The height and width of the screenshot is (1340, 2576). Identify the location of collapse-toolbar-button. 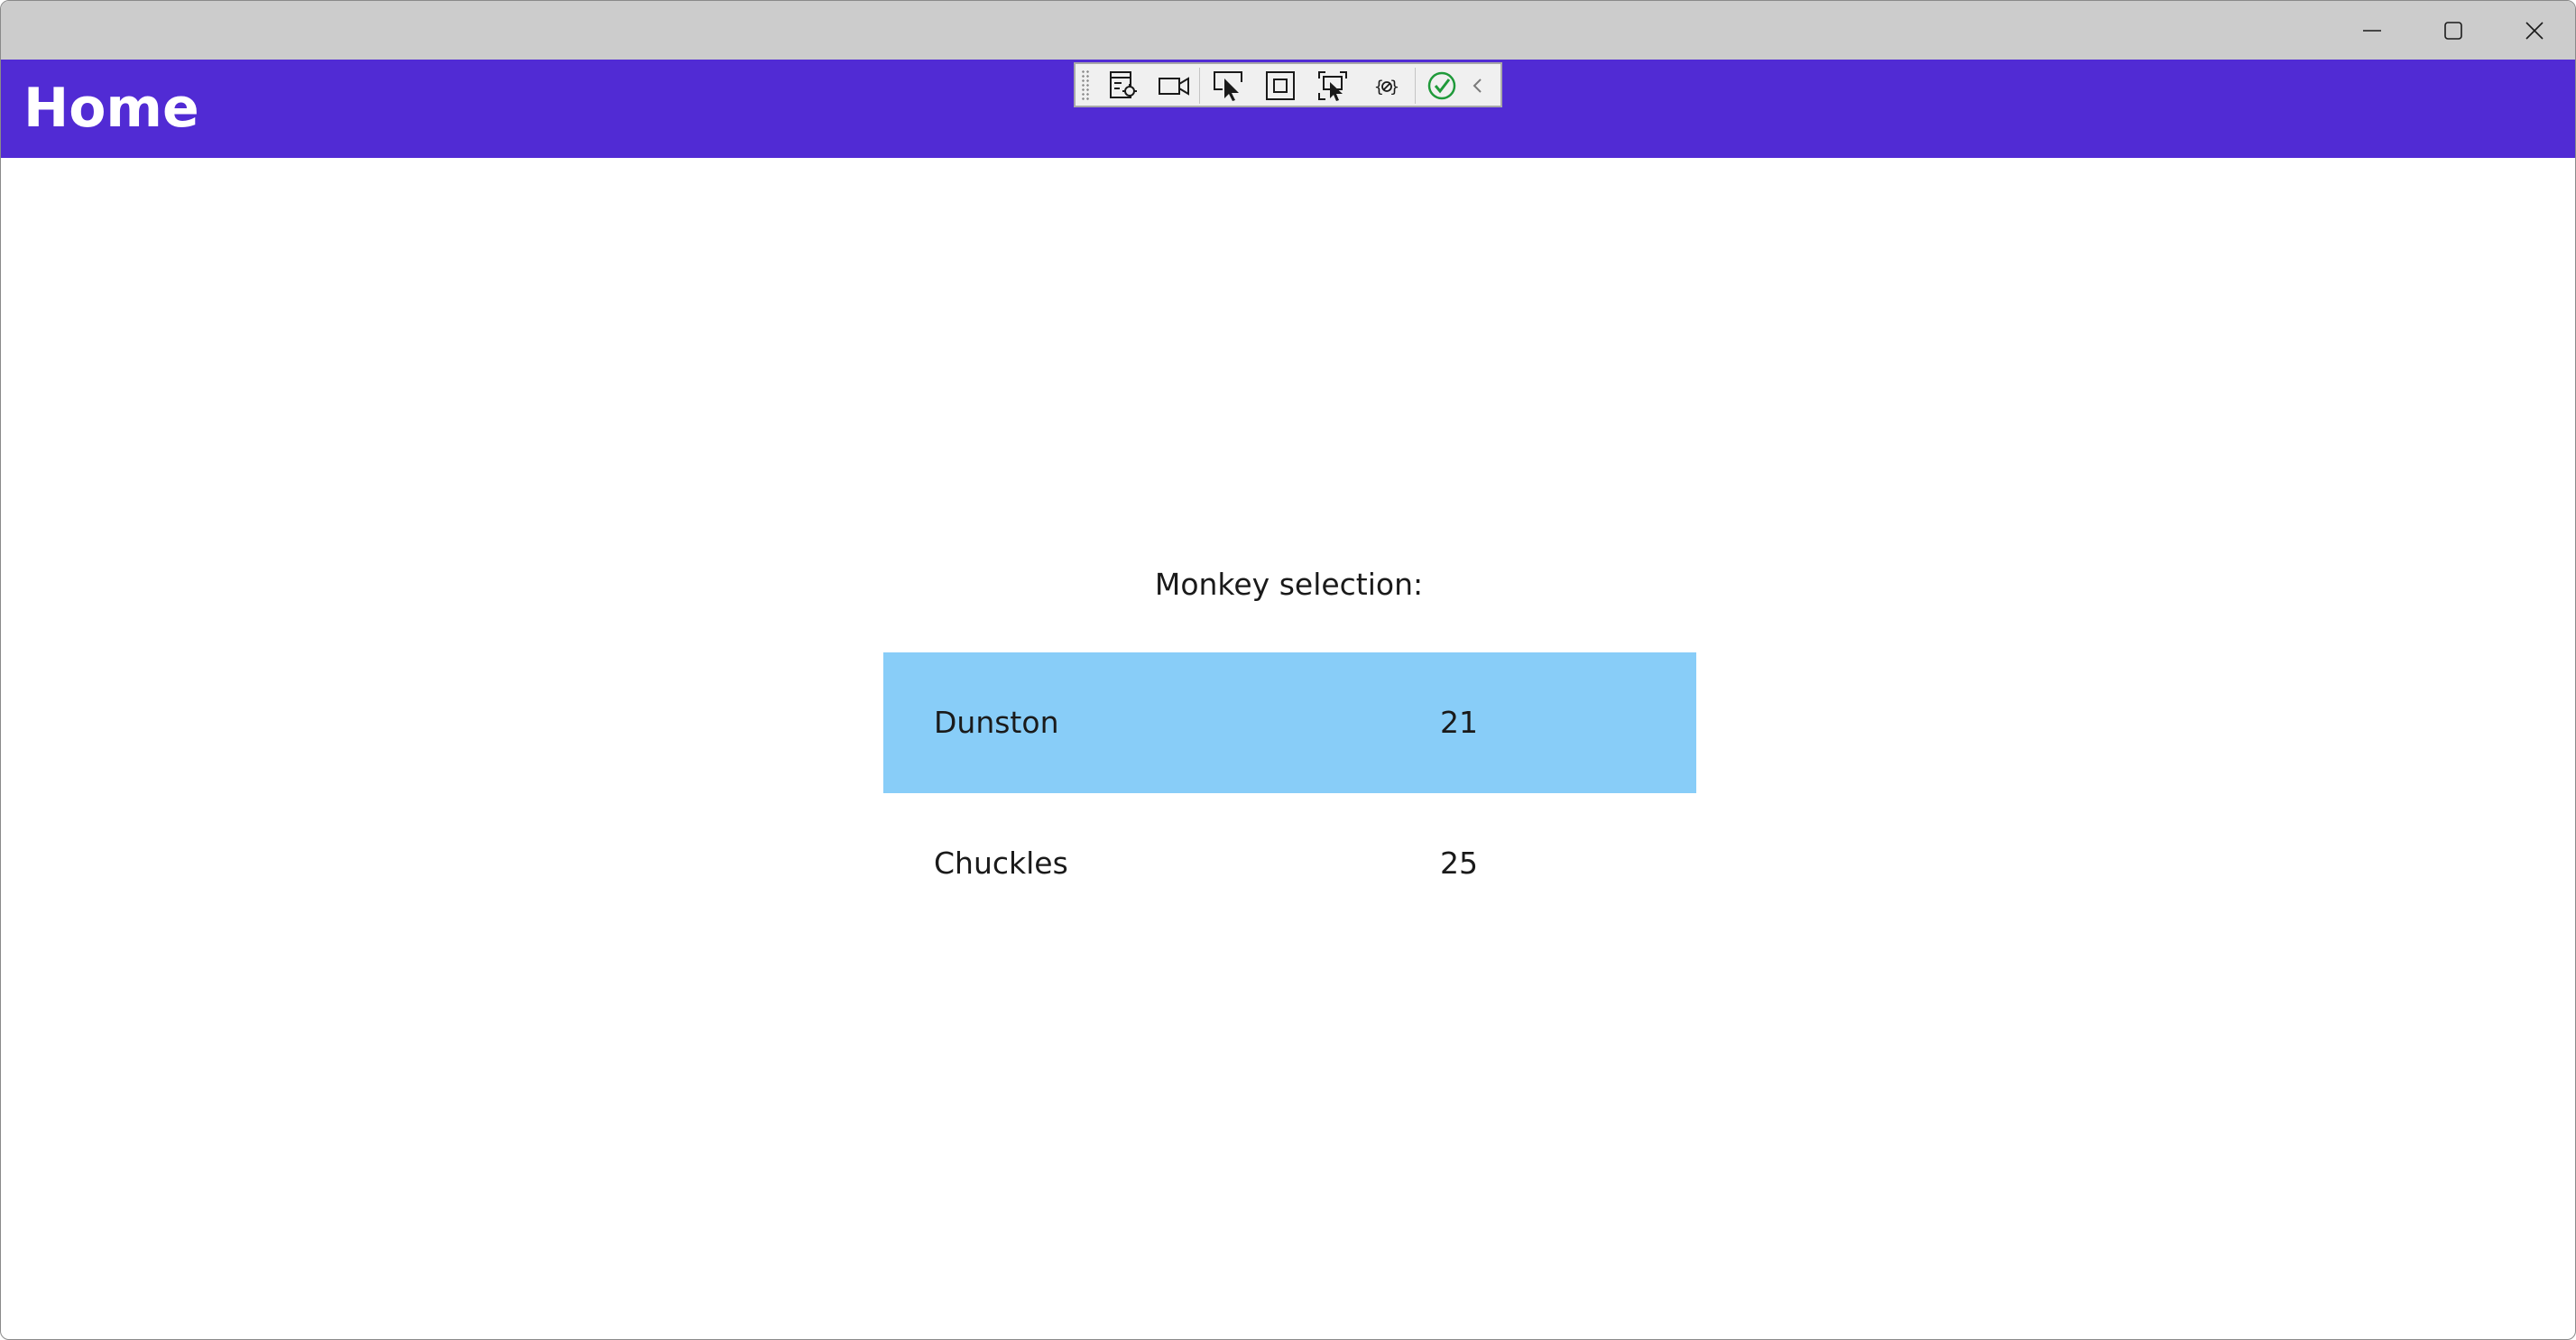
(1477, 86).